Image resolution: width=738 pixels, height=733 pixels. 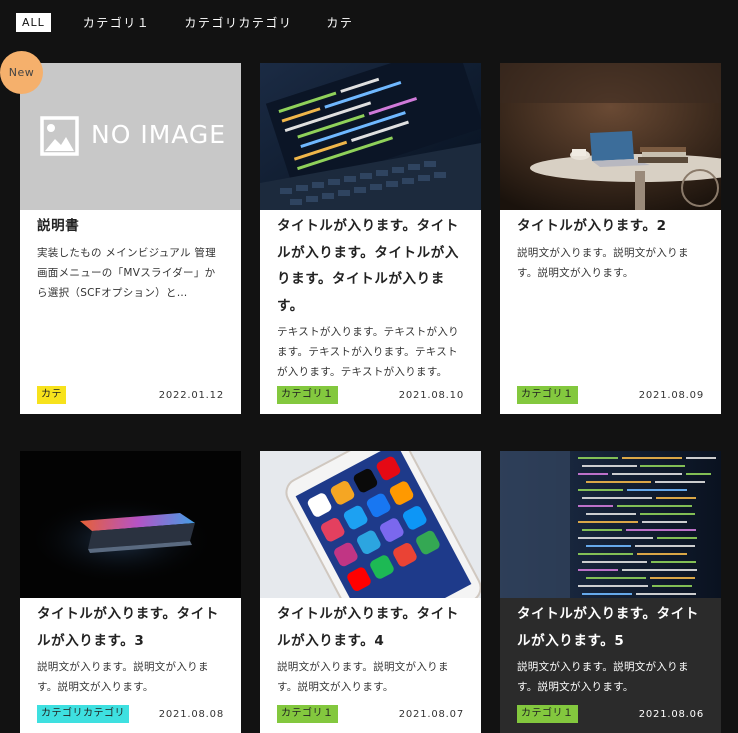 What do you see at coordinates (191, 395) in the screenshot?
I see `post-date: 2022.01.12` at bounding box center [191, 395].